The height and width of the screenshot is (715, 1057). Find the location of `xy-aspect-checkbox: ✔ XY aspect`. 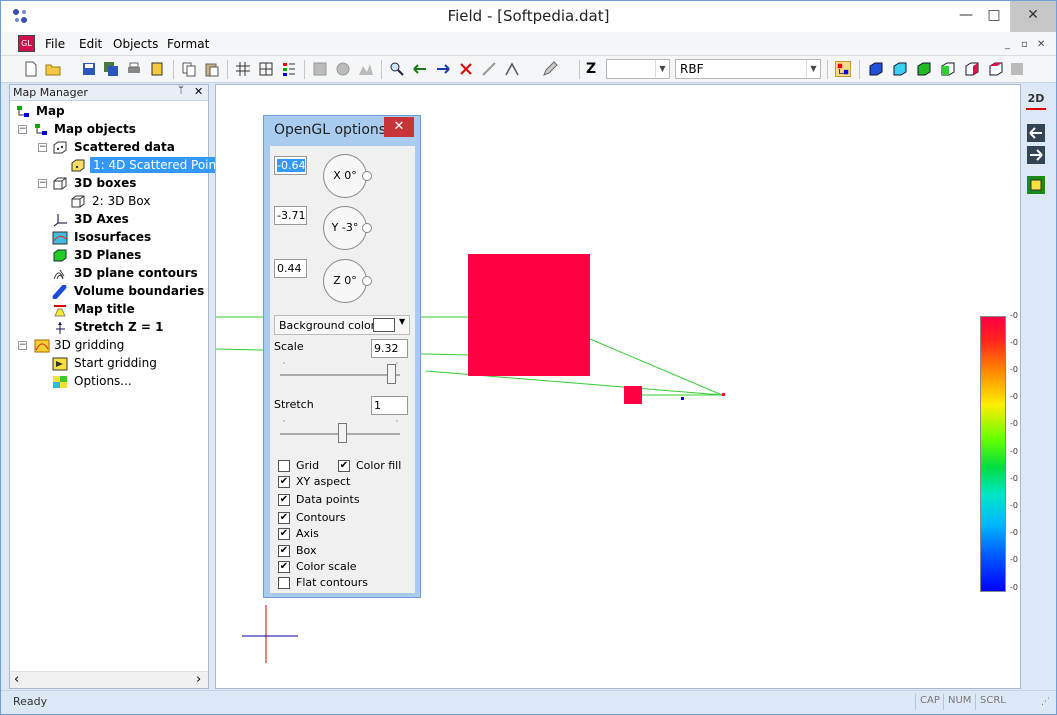

xy-aspect-checkbox: ✔ XY aspect is located at coordinates (338, 482).